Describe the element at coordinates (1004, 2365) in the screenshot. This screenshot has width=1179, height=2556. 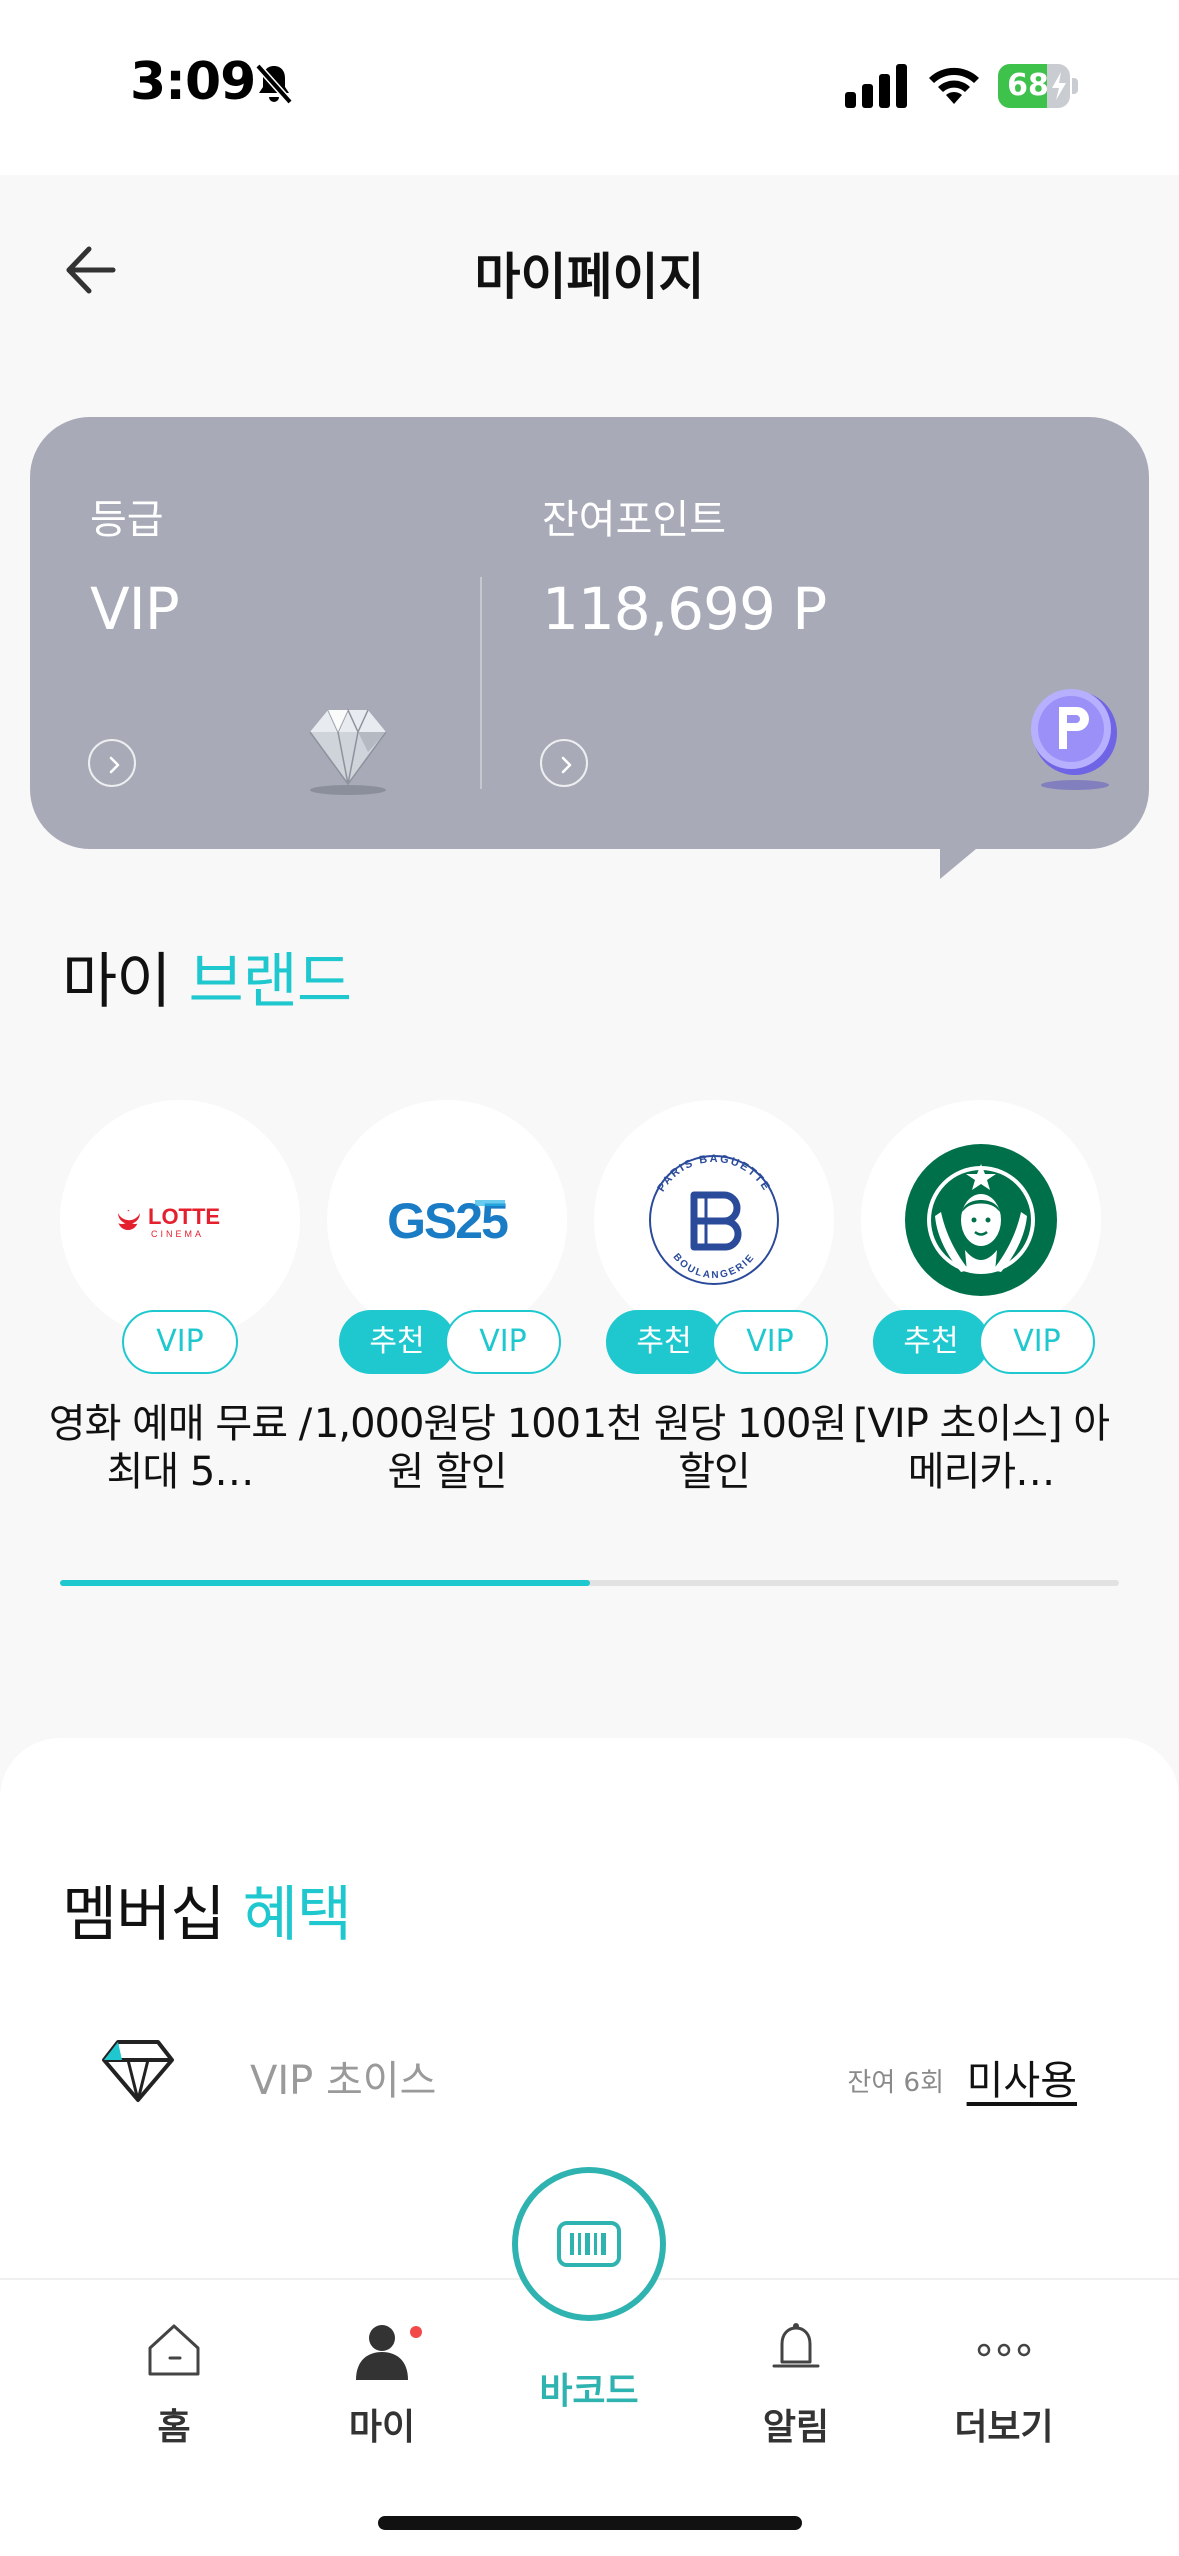
I see `nav-item-more: 더보기` at that location.